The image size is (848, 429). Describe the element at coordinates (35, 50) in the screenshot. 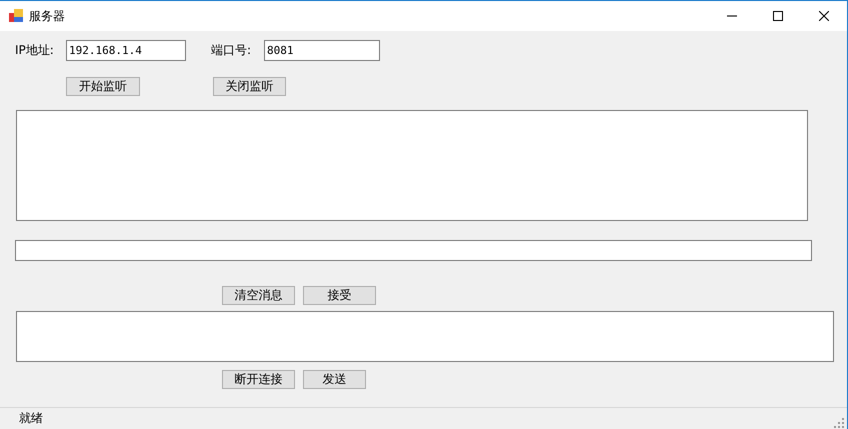

I see `ip-label: IP地址:` at that location.